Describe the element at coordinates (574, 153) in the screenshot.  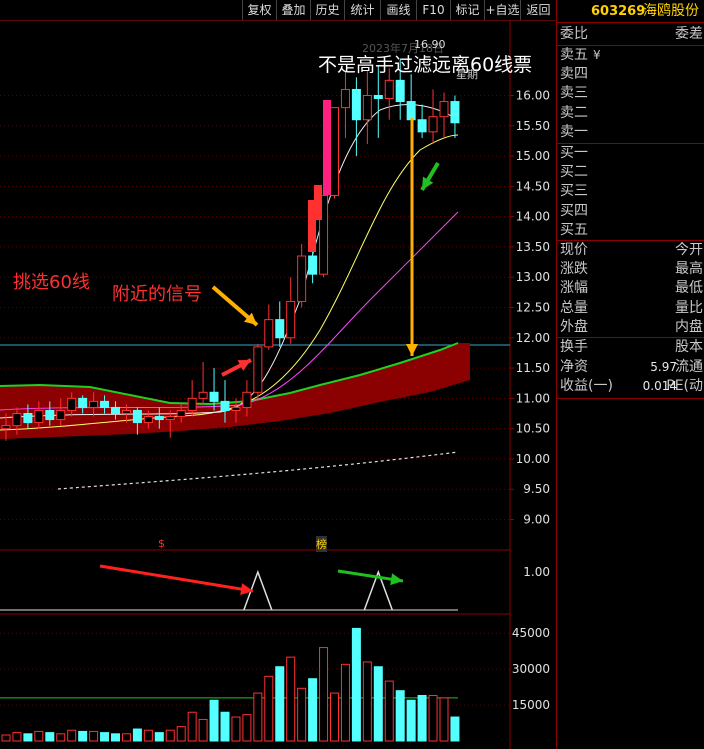
I see `buy-row-1-label: 买一` at that location.